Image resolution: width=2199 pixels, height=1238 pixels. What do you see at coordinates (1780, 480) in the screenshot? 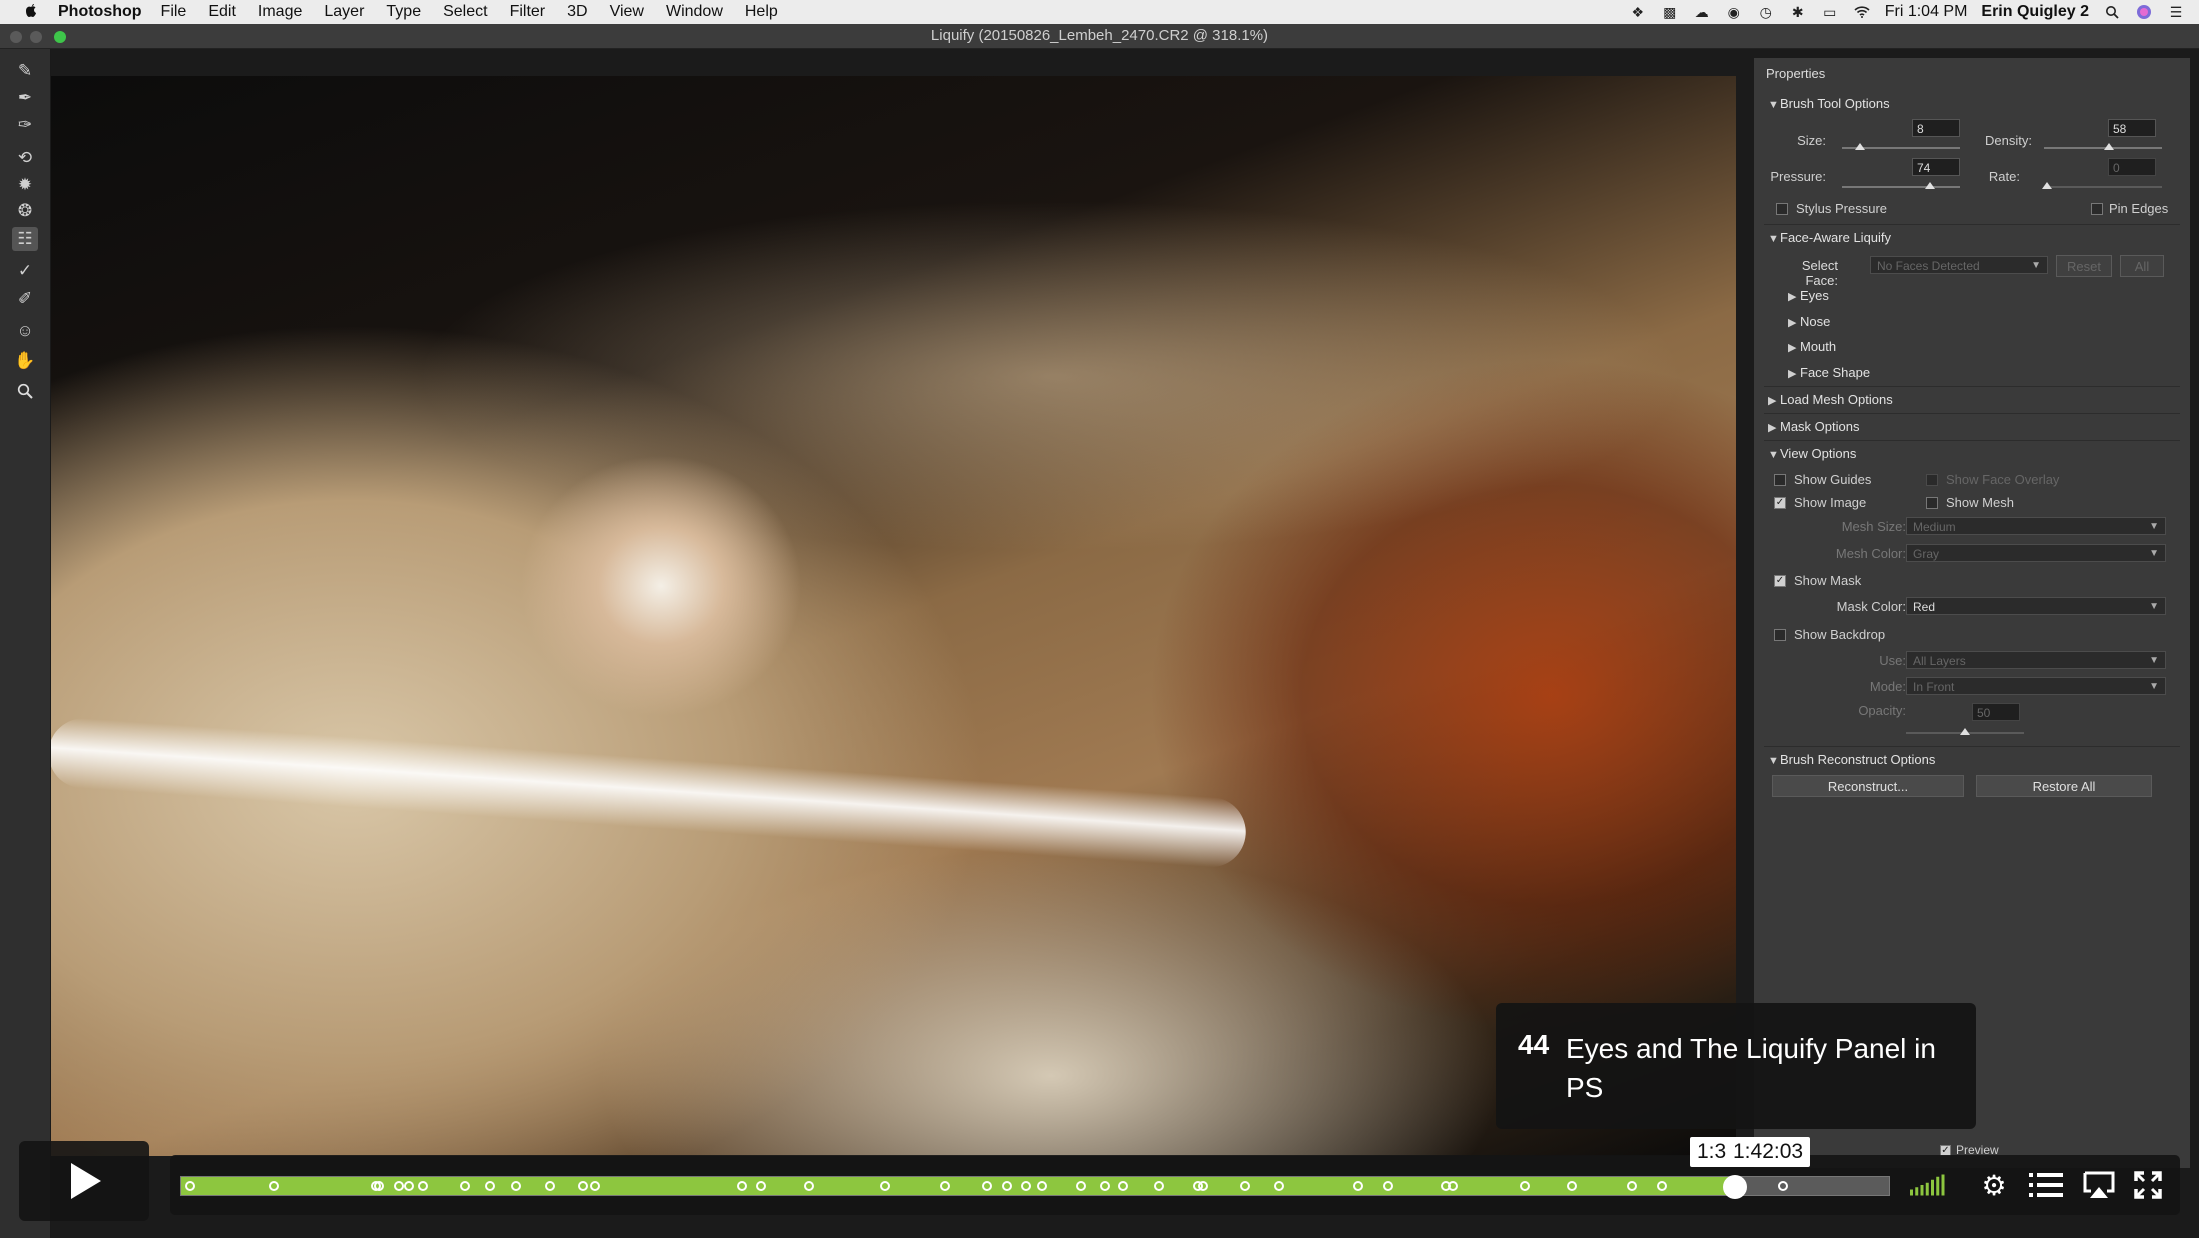
I see `show-guides-checkbox` at bounding box center [1780, 480].